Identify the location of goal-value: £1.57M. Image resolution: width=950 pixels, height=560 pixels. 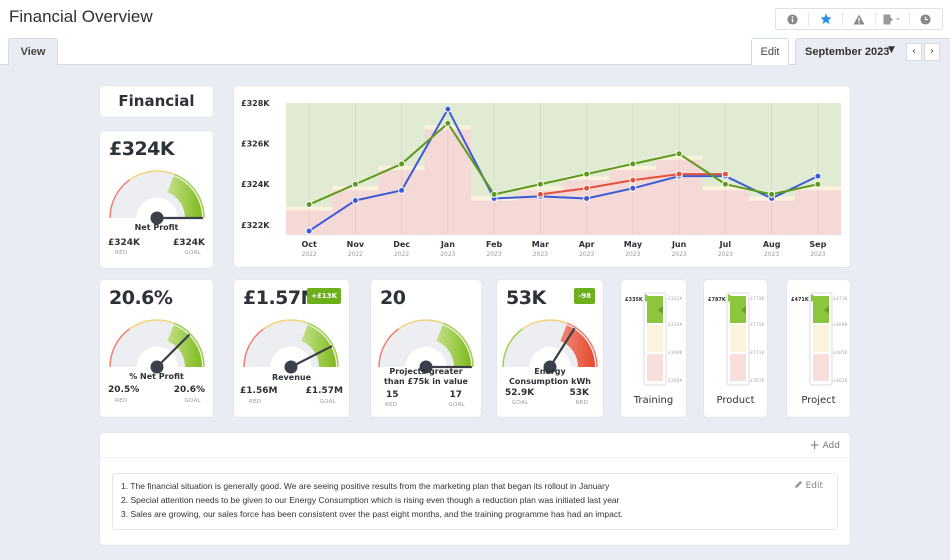
(324, 391).